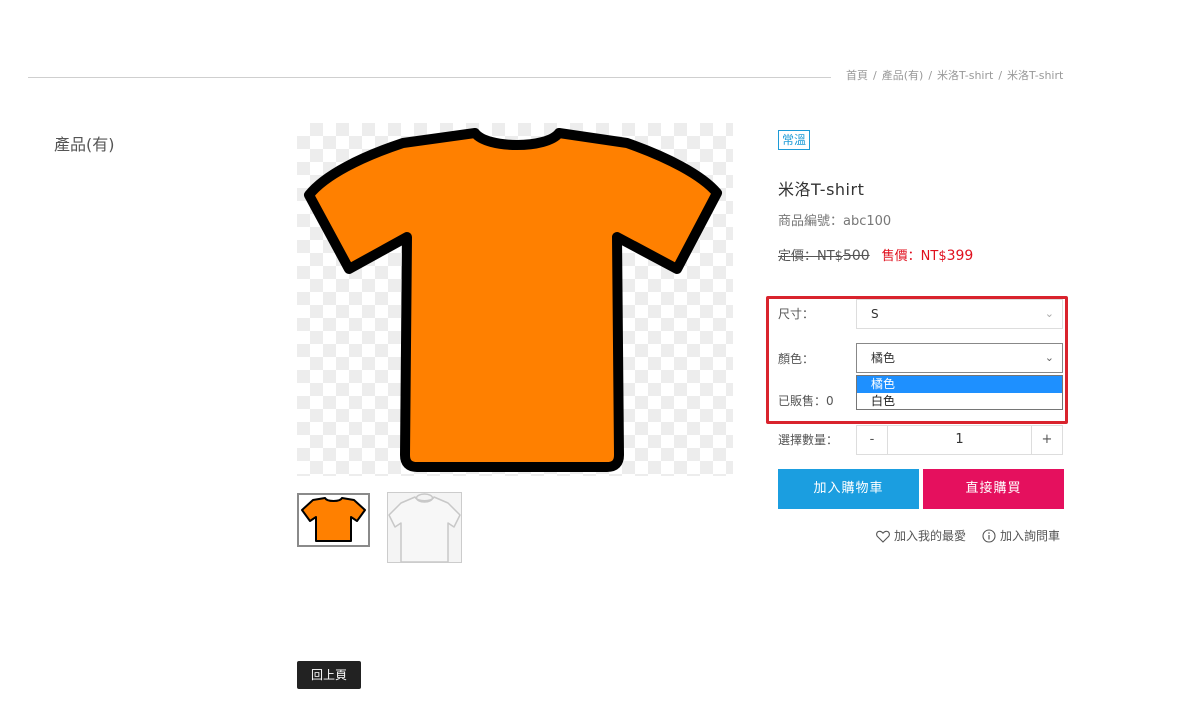 The width and height of the screenshot is (1182, 715). I want to click on add-inquiry-link: 加入詢問車, so click(1021, 535).